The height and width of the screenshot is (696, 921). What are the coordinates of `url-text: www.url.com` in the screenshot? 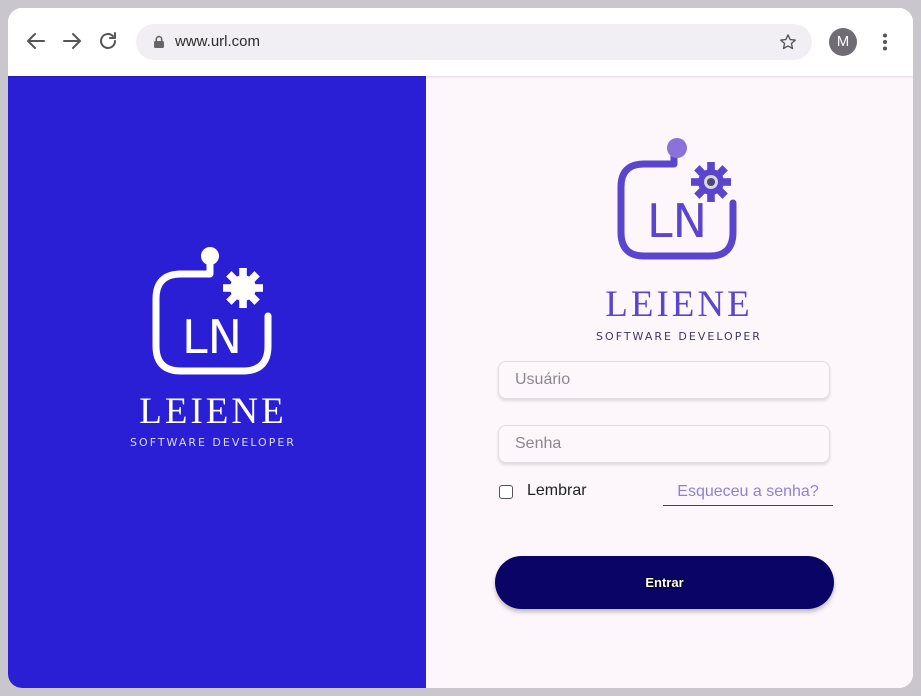 It's located at (218, 41).